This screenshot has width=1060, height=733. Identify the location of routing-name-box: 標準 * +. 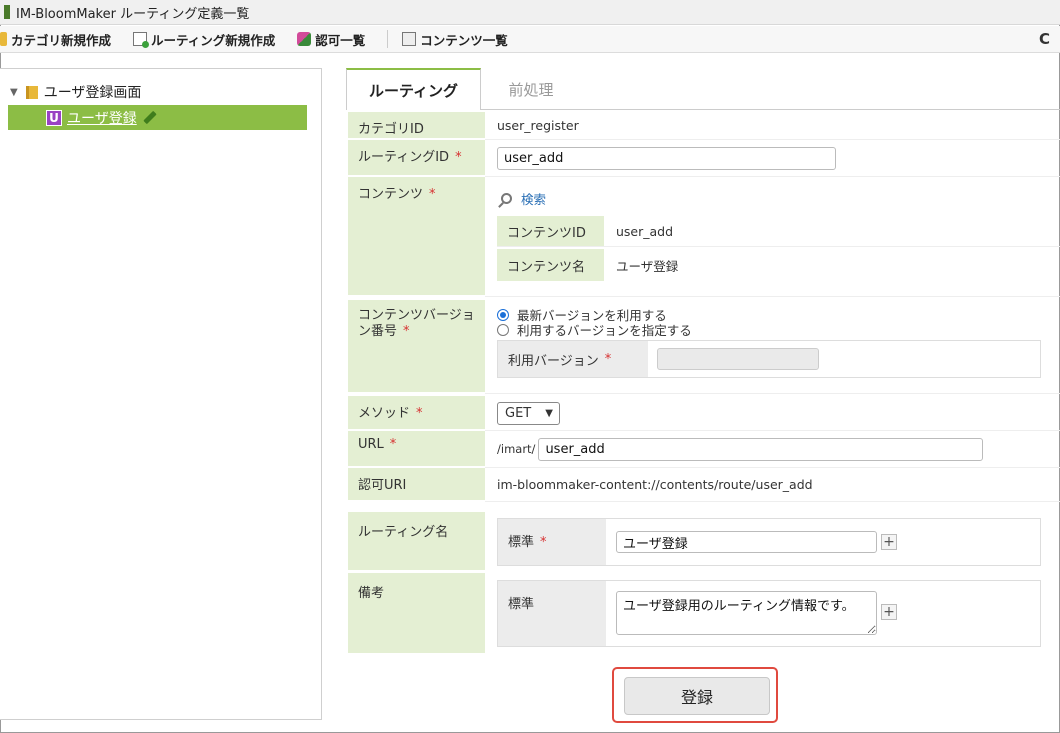
(769, 542).